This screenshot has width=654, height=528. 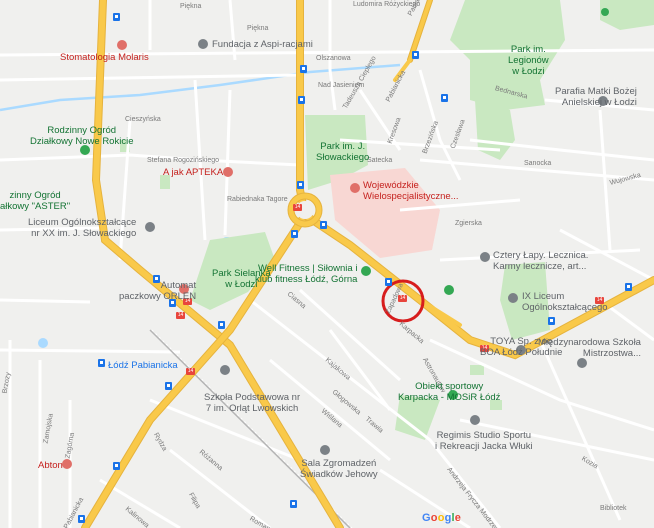 What do you see at coordinates (122, 45) in the screenshot?
I see `pin-stomatologia` at bounding box center [122, 45].